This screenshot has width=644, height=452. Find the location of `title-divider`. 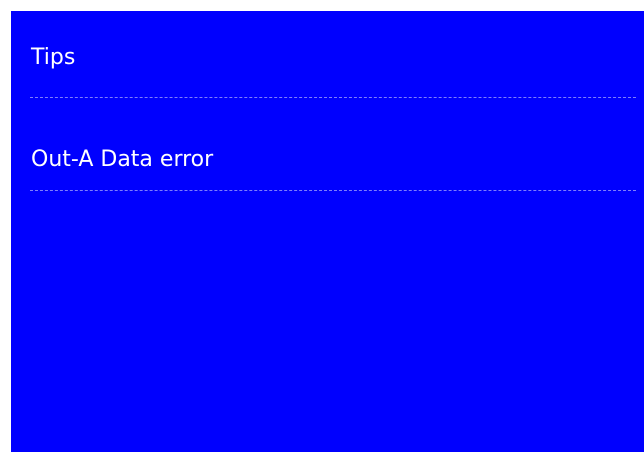

title-divider is located at coordinates (333, 97).